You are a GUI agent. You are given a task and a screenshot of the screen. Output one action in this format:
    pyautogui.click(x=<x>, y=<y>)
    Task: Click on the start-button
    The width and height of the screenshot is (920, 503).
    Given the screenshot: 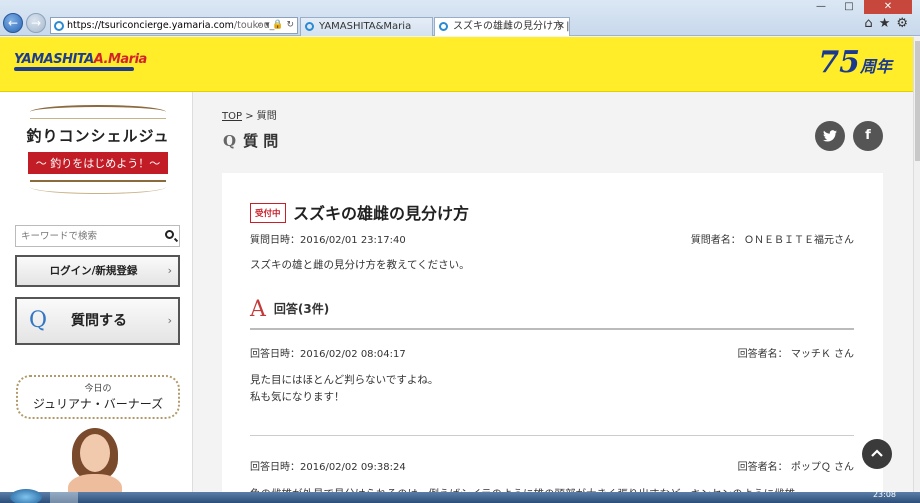 What is the action you would take?
    pyautogui.click(x=26, y=496)
    